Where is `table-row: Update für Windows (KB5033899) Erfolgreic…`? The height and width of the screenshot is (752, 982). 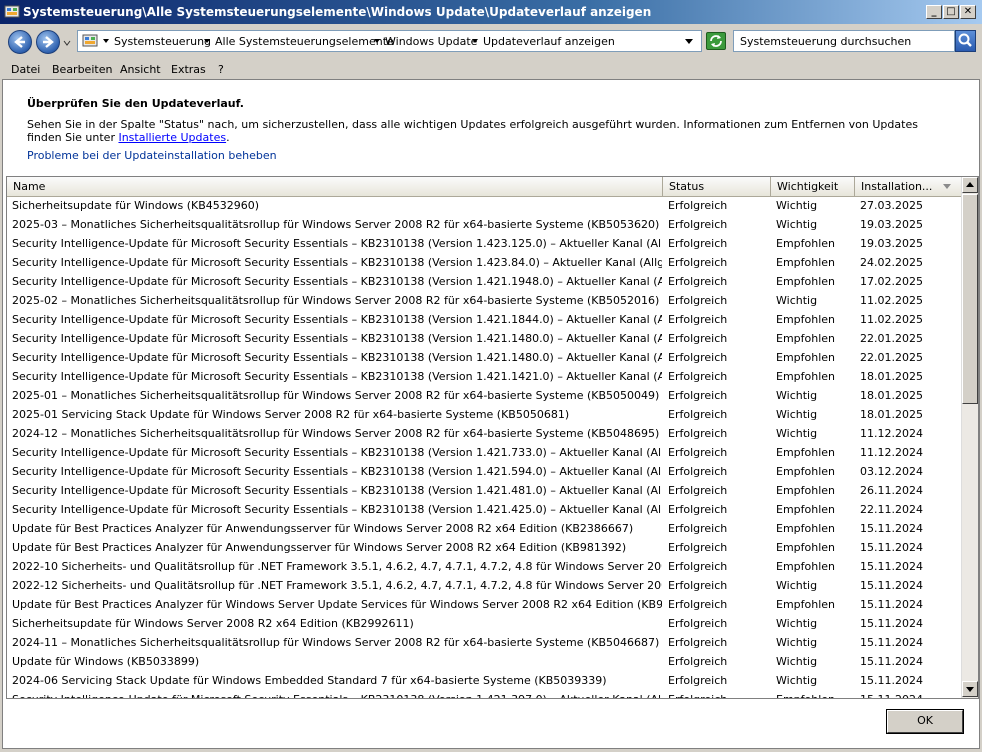
table-row: Update für Windows (KB5033899) Erfolgreic… is located at coordinates (484, 661).